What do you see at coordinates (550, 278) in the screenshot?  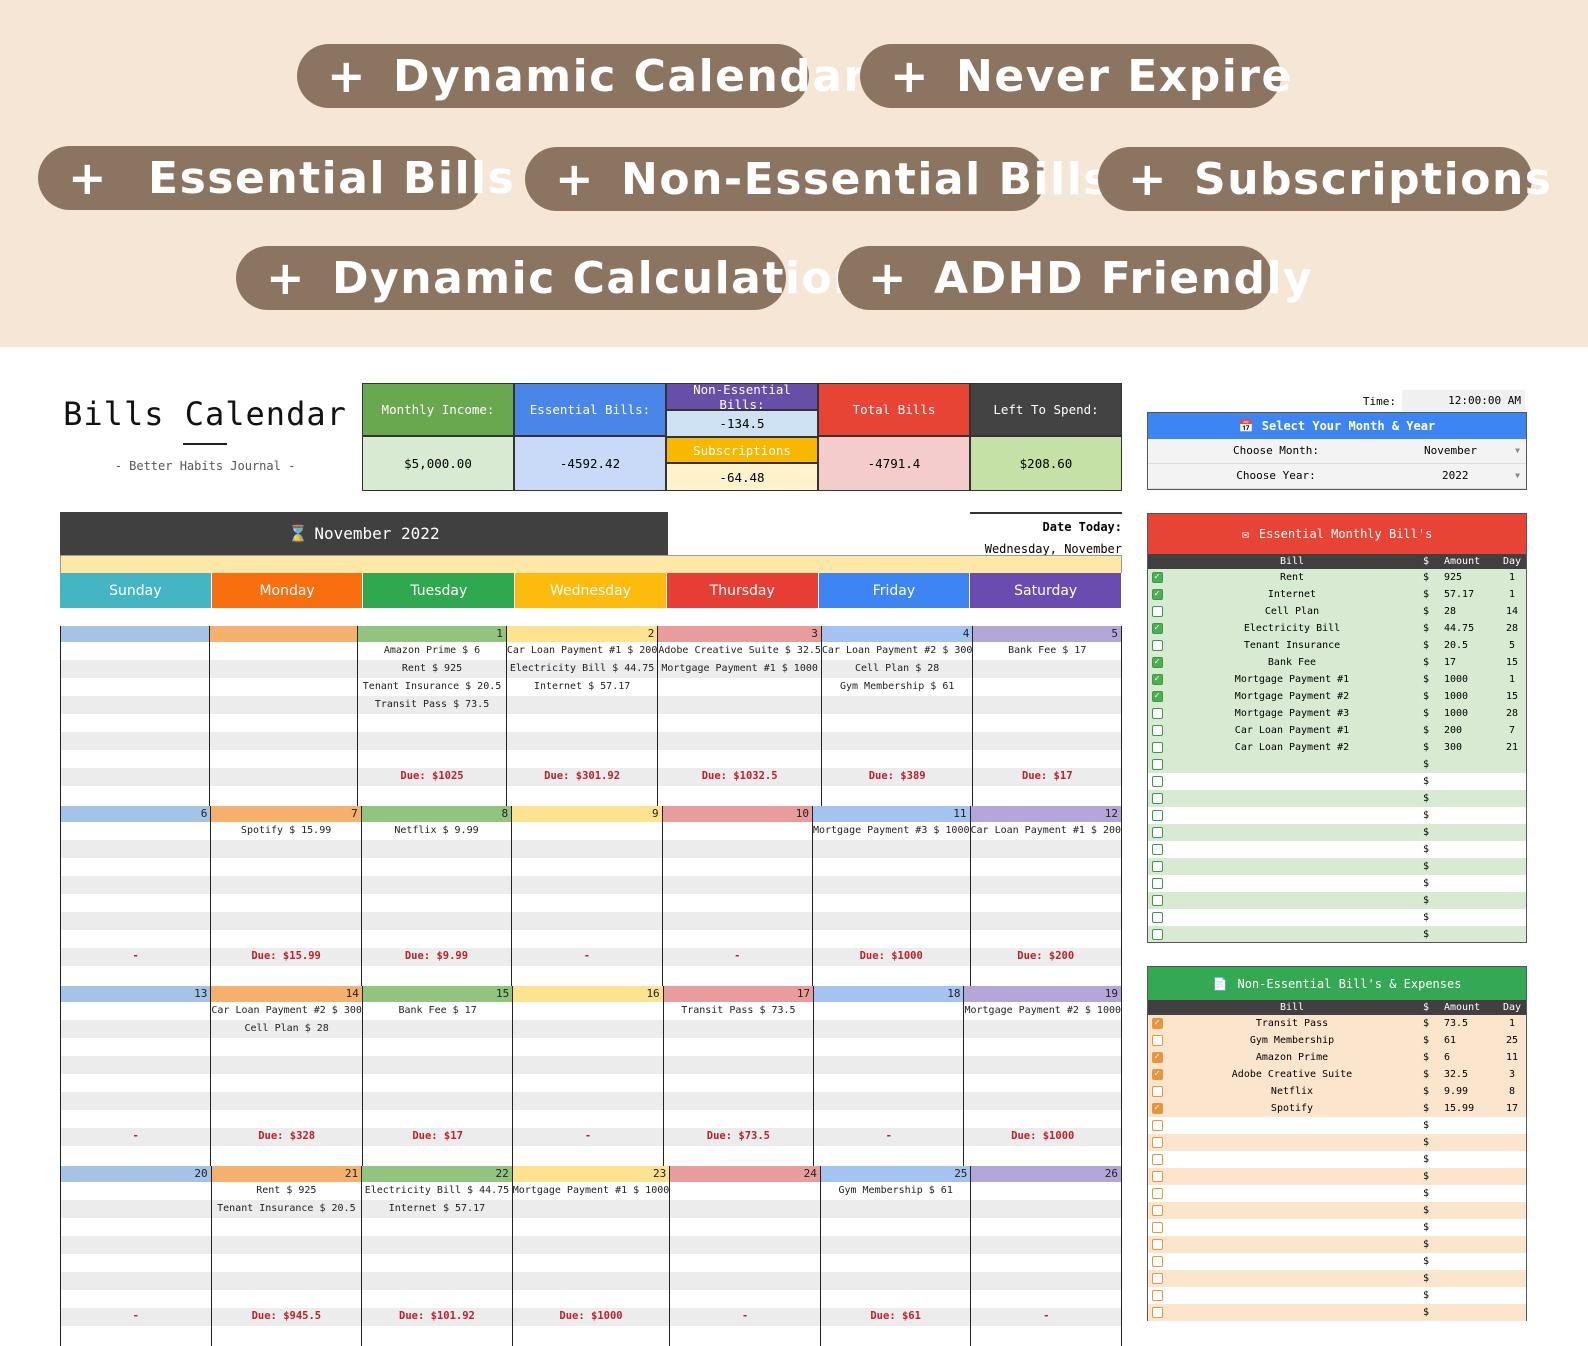 I see `feature-pill-dynamic-calculation: + Dynamic Calculation` at bounding box center [550, 278].